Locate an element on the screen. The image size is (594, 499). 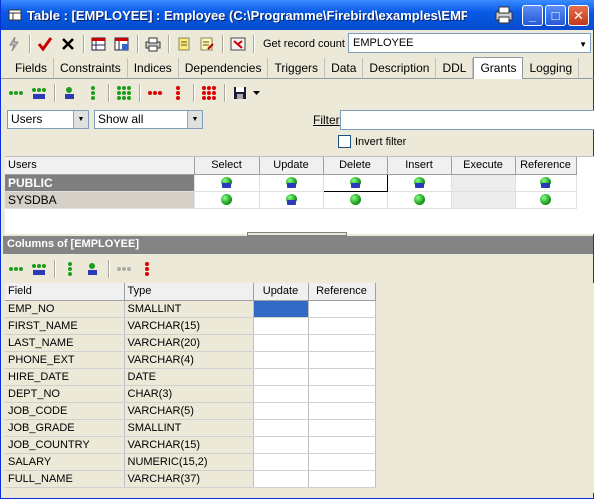
table-row: FIRST_NAME VARCHAR(15) is located at coordinates (190, 326).